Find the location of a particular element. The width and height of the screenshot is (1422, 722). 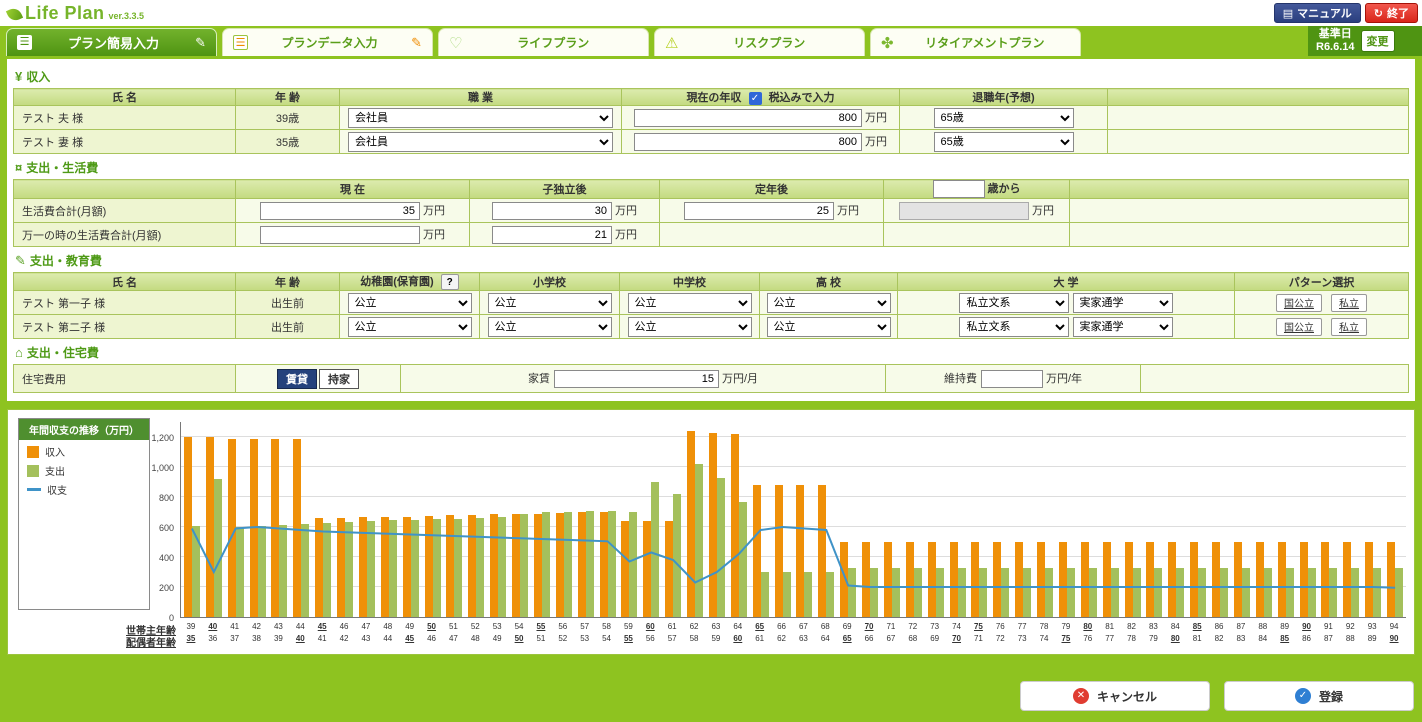

leaf-icon is located at coordinates (14, 14).